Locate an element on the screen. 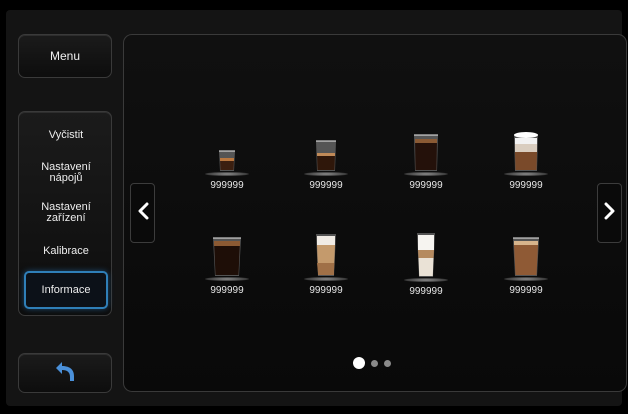  sidebar-item-label: Nastavení zařízení is located at coordinates (66, 212).